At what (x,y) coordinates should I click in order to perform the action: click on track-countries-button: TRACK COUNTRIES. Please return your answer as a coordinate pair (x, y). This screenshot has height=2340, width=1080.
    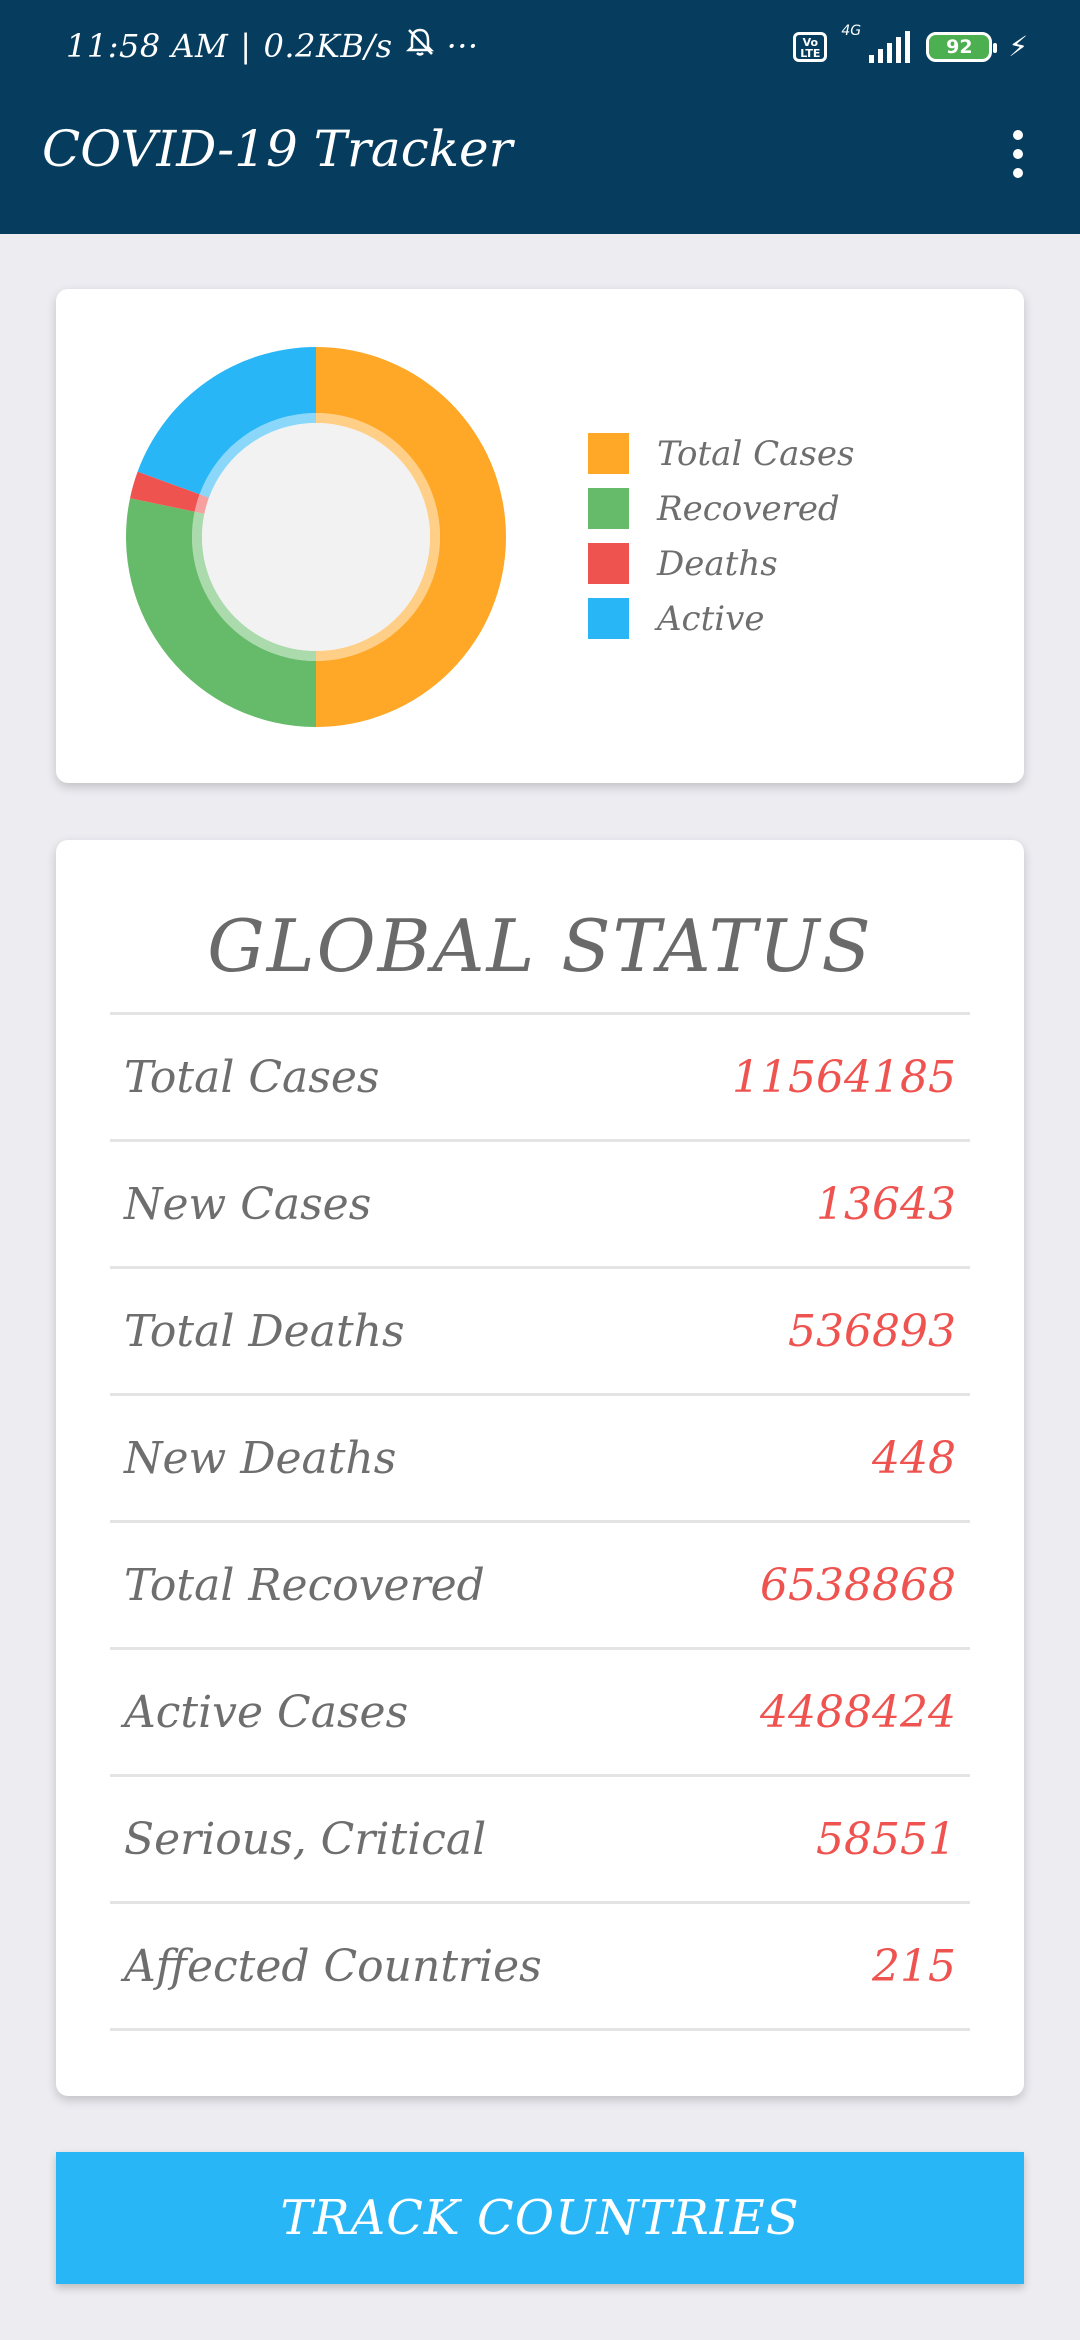
    Looking at the image, I should click on (540, 2218).